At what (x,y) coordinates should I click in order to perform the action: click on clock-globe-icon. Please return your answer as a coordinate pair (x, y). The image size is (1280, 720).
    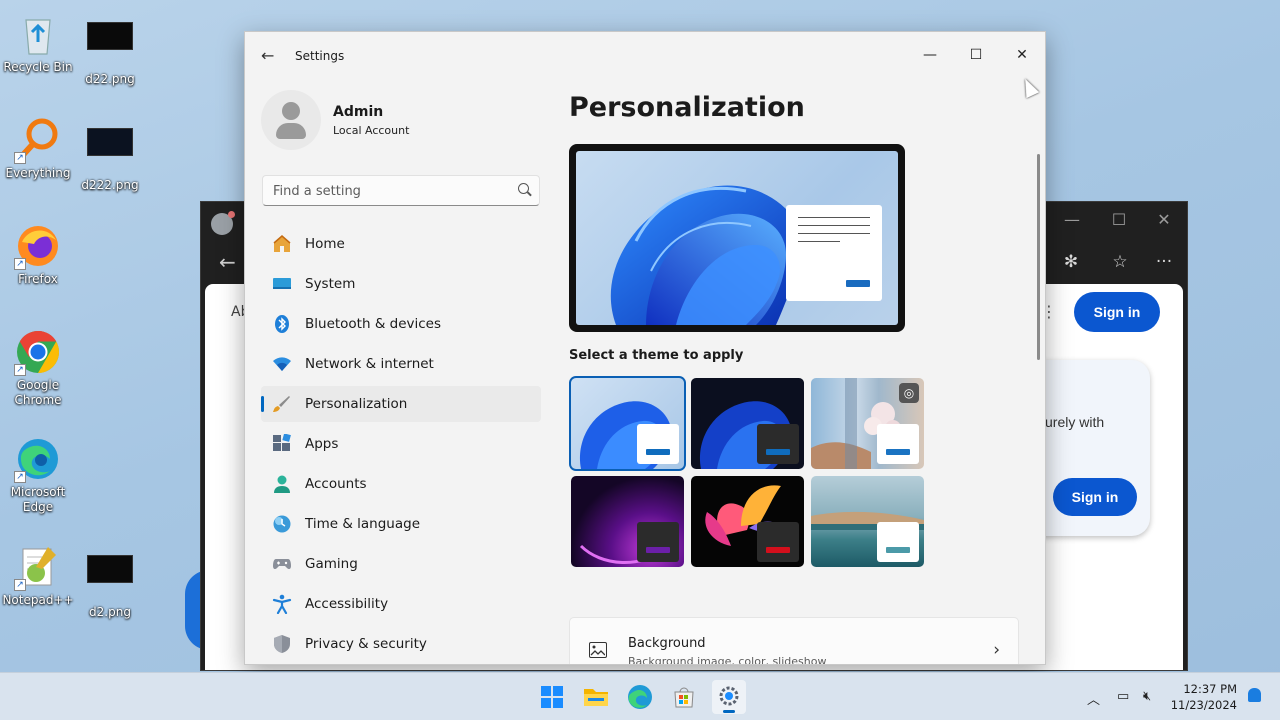
    Looking at the image, I should click on (282, 524).